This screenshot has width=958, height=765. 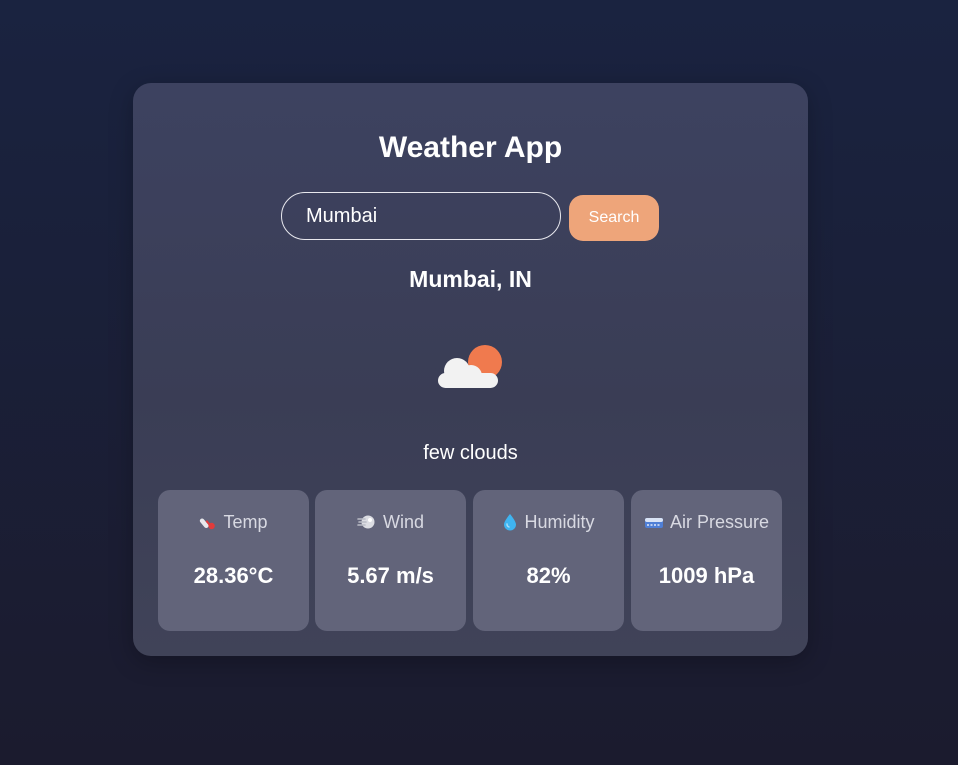 I want to click on stat-card-wind: Wind 5.67 m/s, so click(x=390, y=560).